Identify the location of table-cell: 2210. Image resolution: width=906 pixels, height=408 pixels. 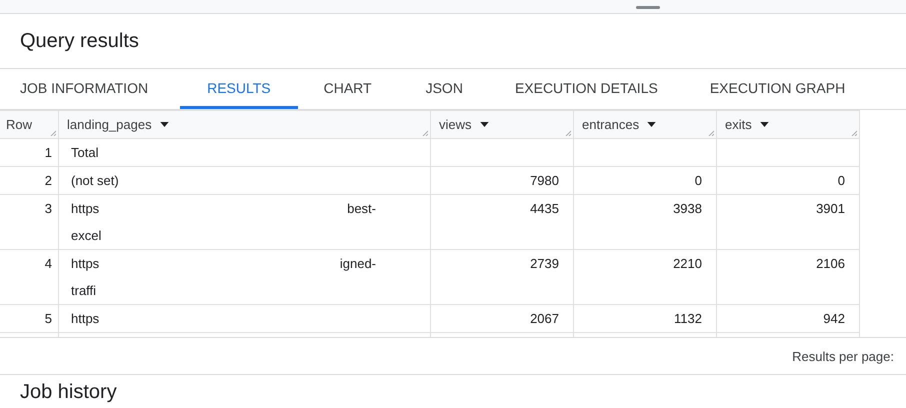
(687, 263).